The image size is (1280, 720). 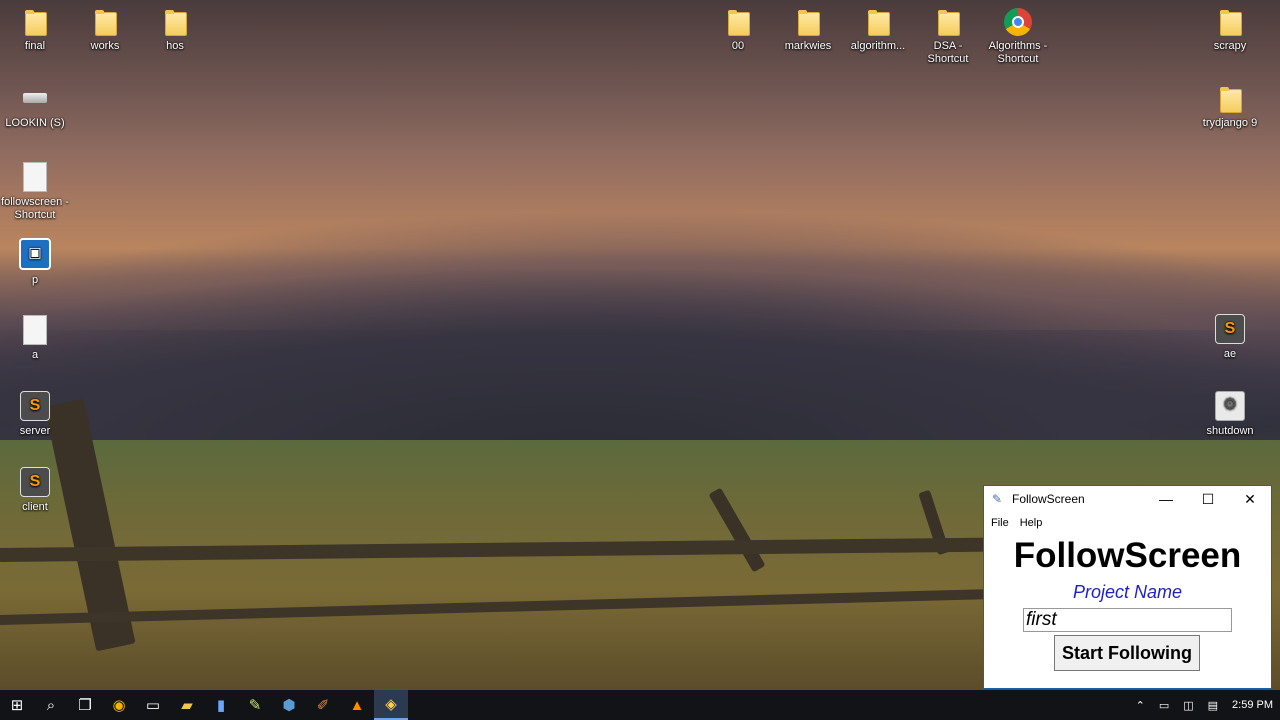 What do you see at coordinates (105, 46) in the screenshot?
I see `icon-label: works` at bounding box center [105, 46].